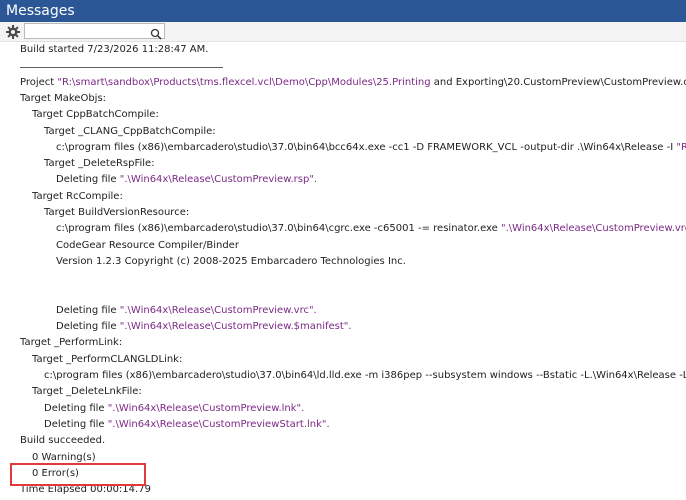 This screenshot has height=500, width=686. I want to click on log-quoted-text: ".\Win64x\Release\CustomPreview.vrc", so click(593, 229).